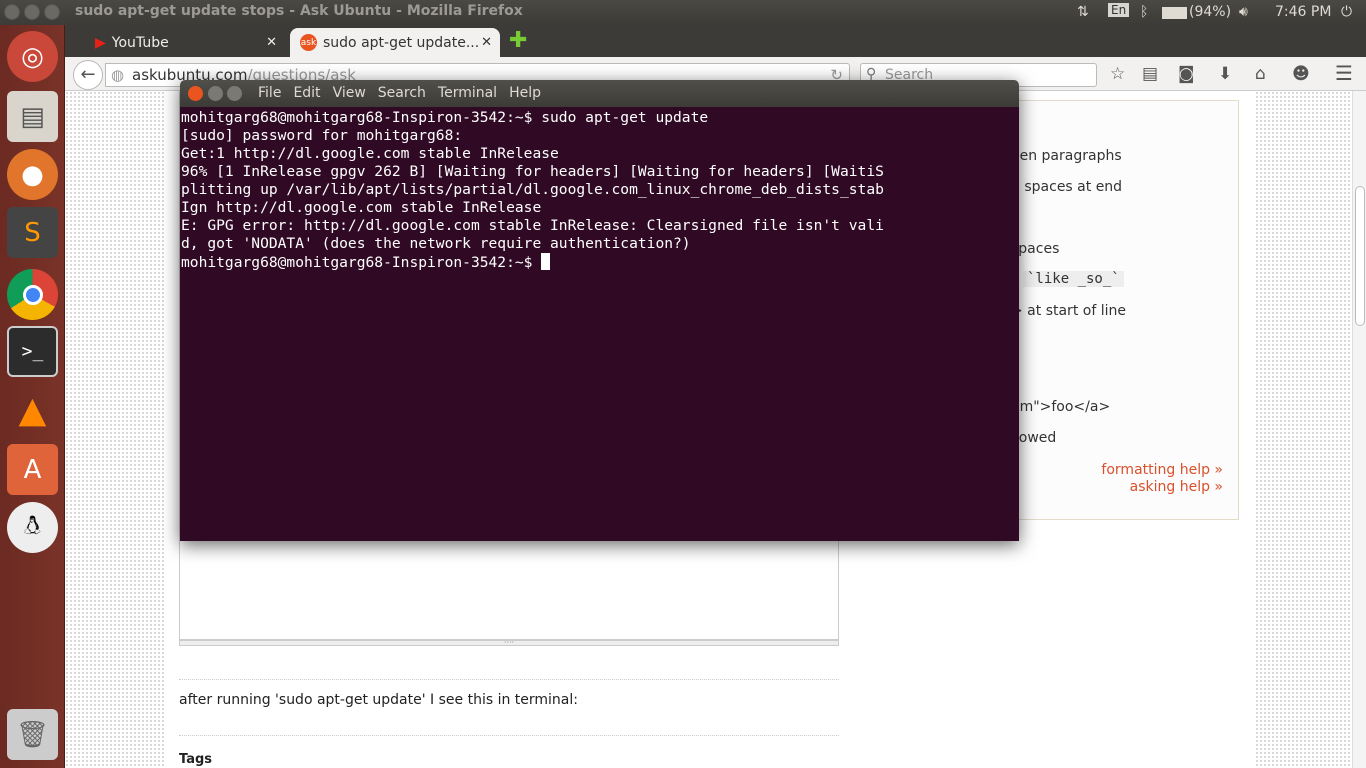 This screenshot has width=1366, height=768. What do you see at coordinates (518, 40) in the screenshot?
I see `new-tab-button: ✚` at bounding box center [518, 40].